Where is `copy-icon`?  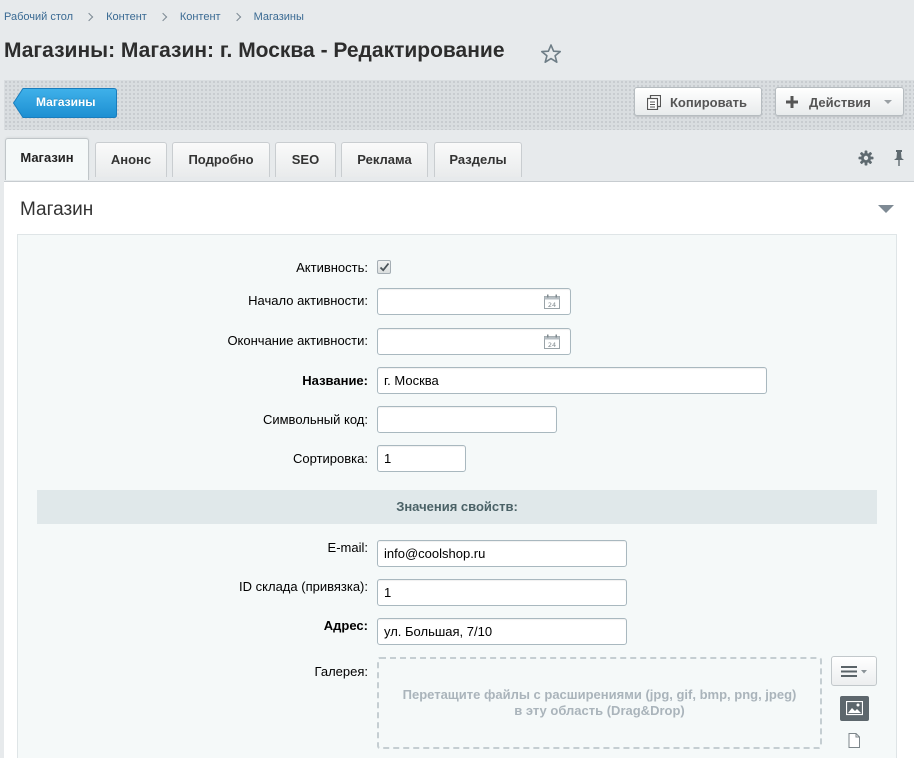 copy-icon is located at coordinates (654, 102).